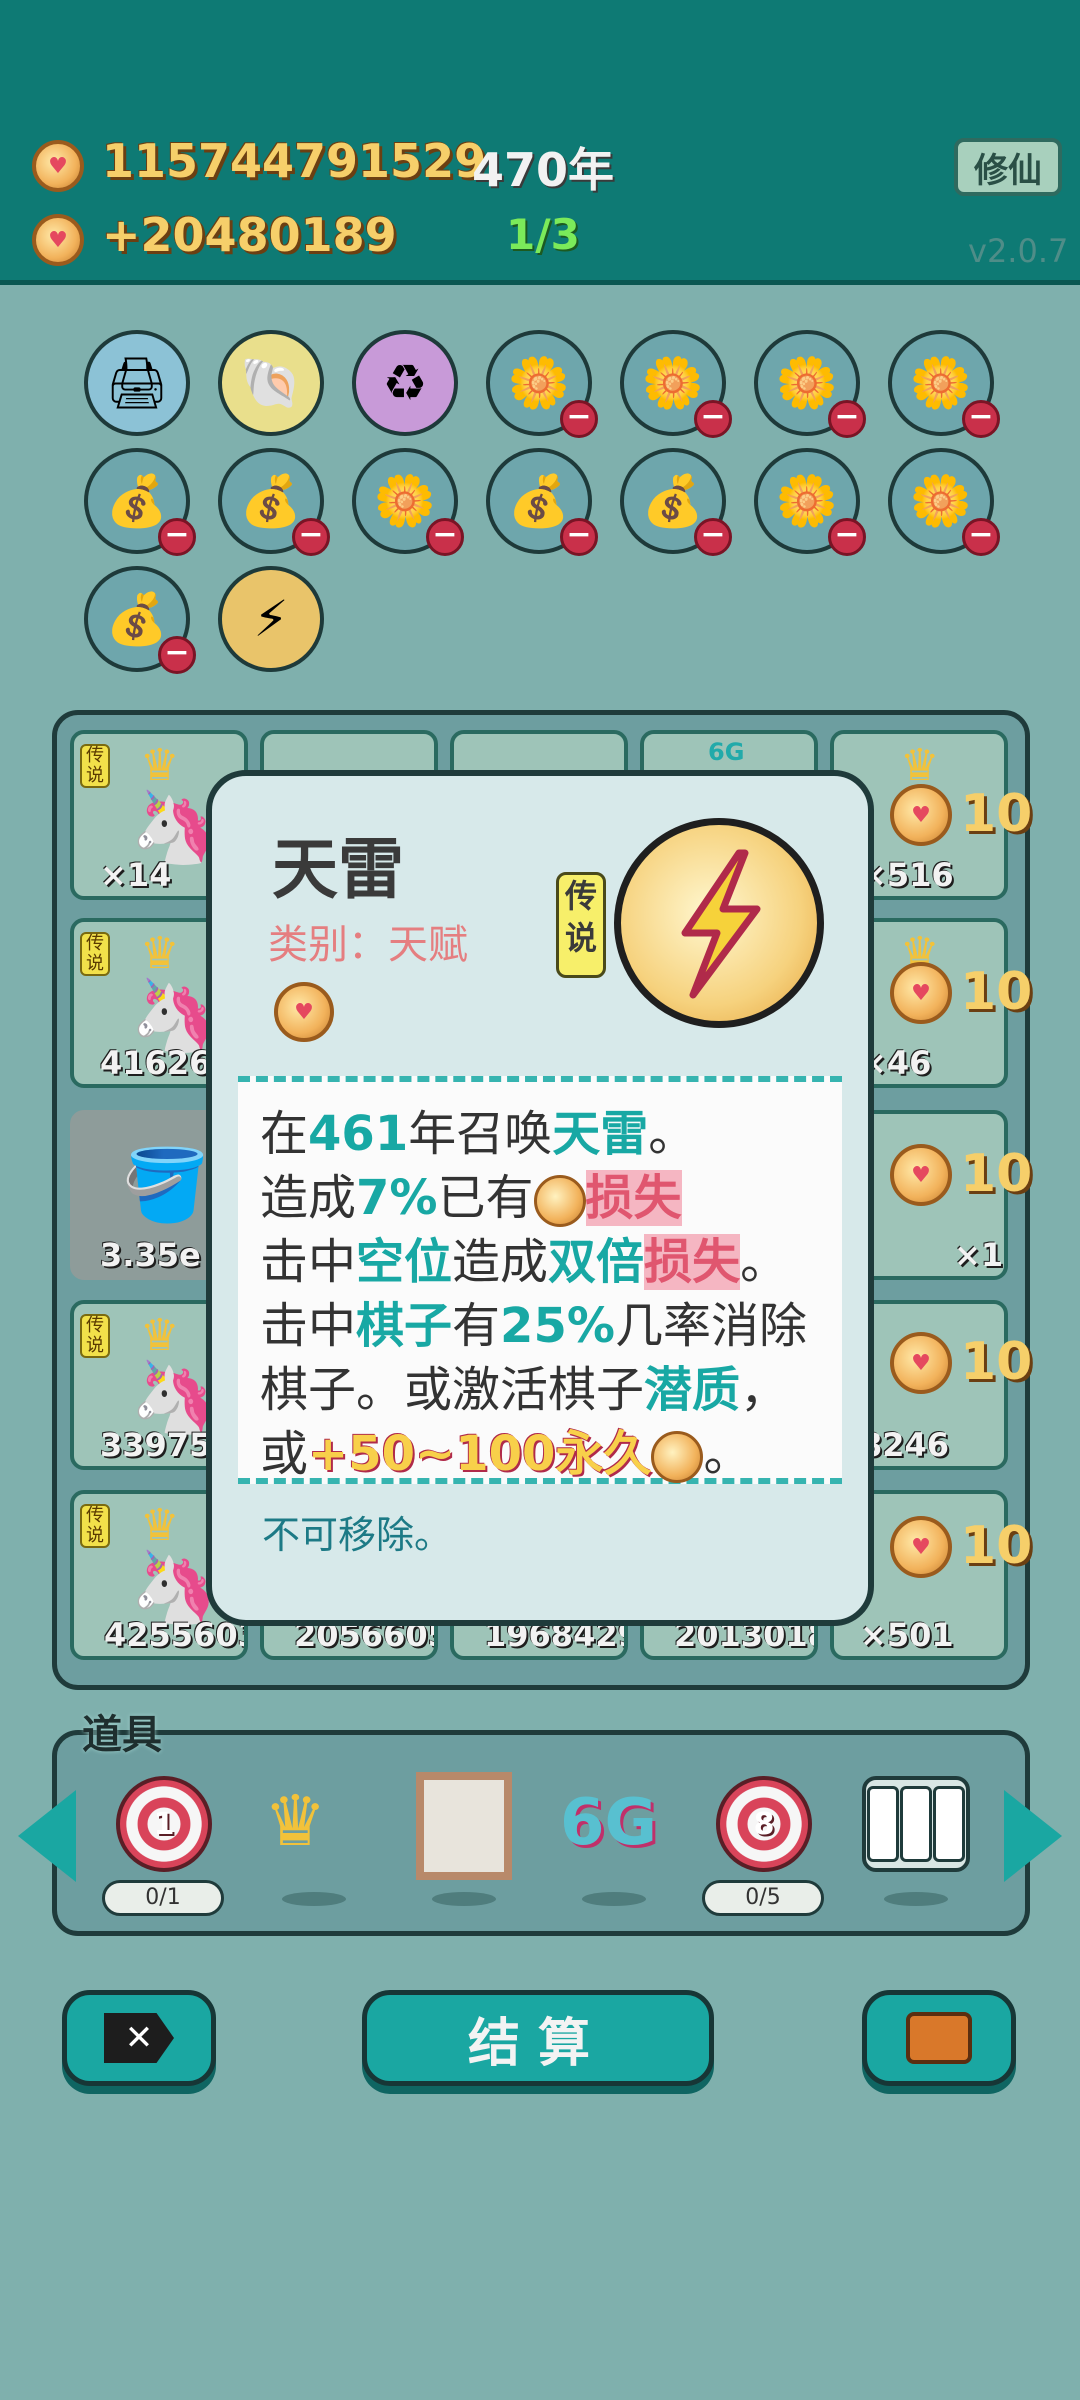  I want to click on shell-icon: 🐚, so click(271, 383).